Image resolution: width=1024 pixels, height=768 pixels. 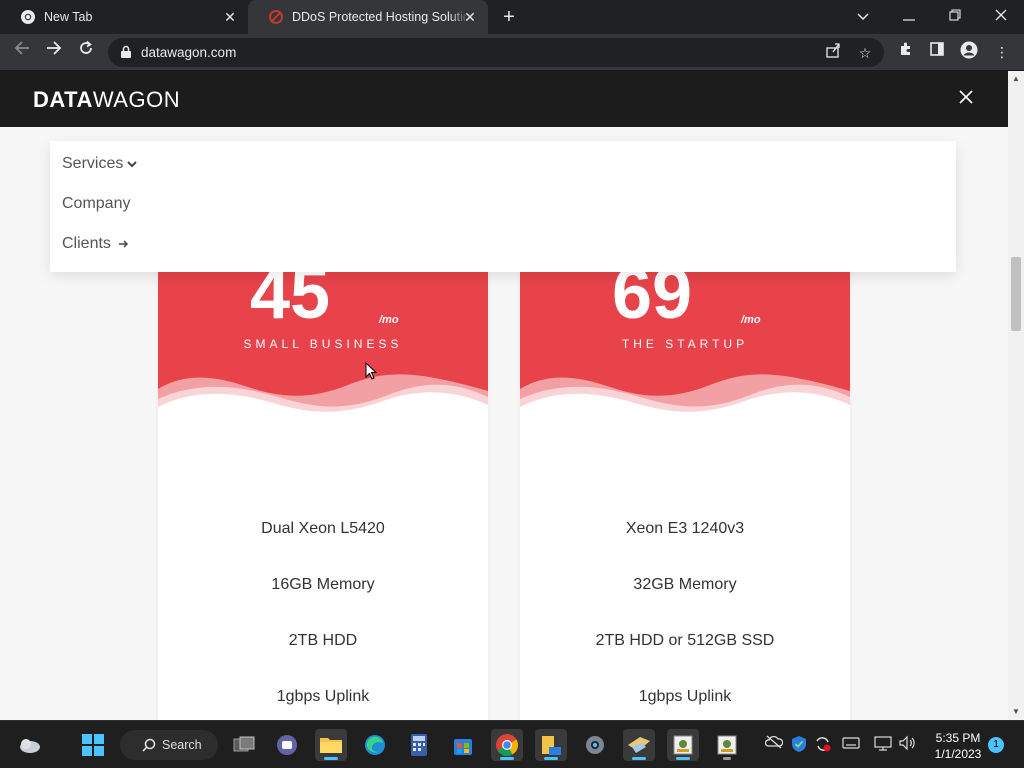 I want to click on microsoft-store-icon, so click(x=463, y=745).